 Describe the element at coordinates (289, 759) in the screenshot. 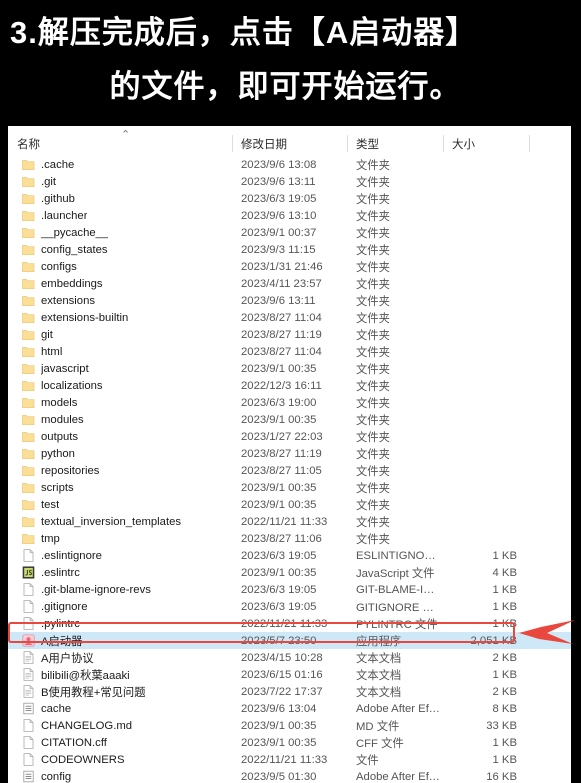

I see `file-row: CODEOWNERS 2022/11/21 11:33 文件 1 KB` at that location.